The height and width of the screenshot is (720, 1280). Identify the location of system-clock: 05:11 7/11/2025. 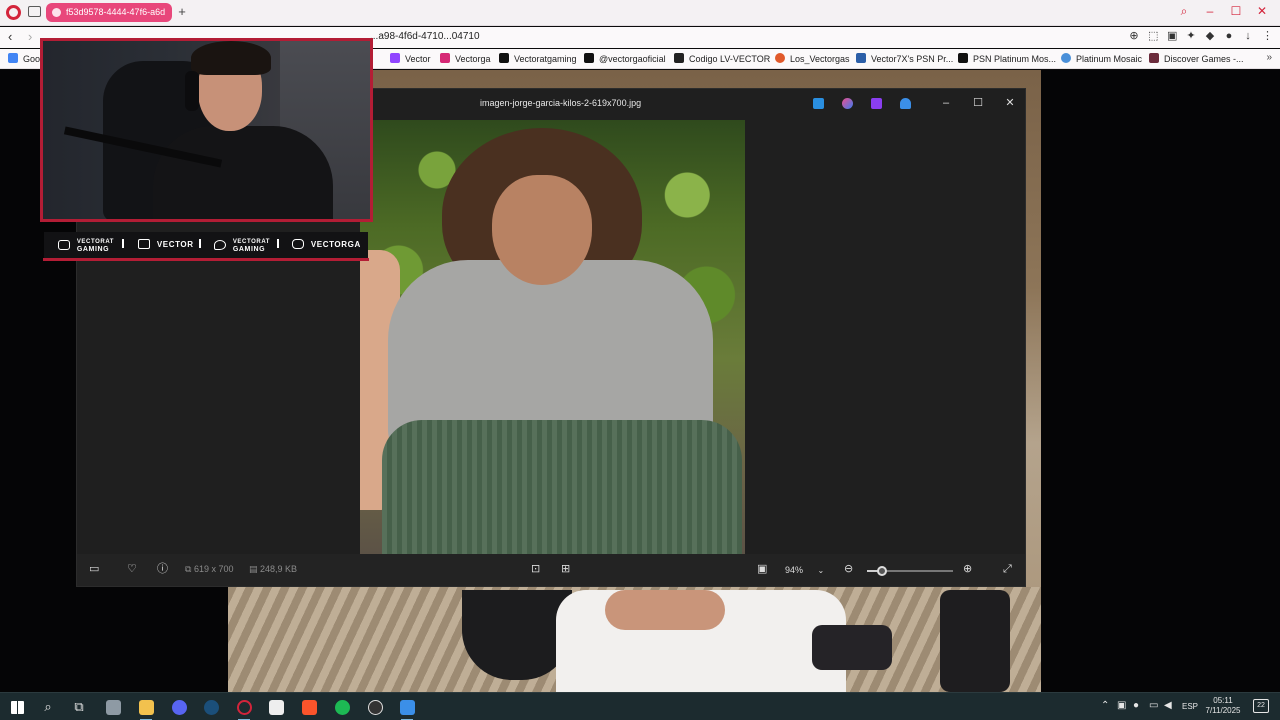
(1223, 706).